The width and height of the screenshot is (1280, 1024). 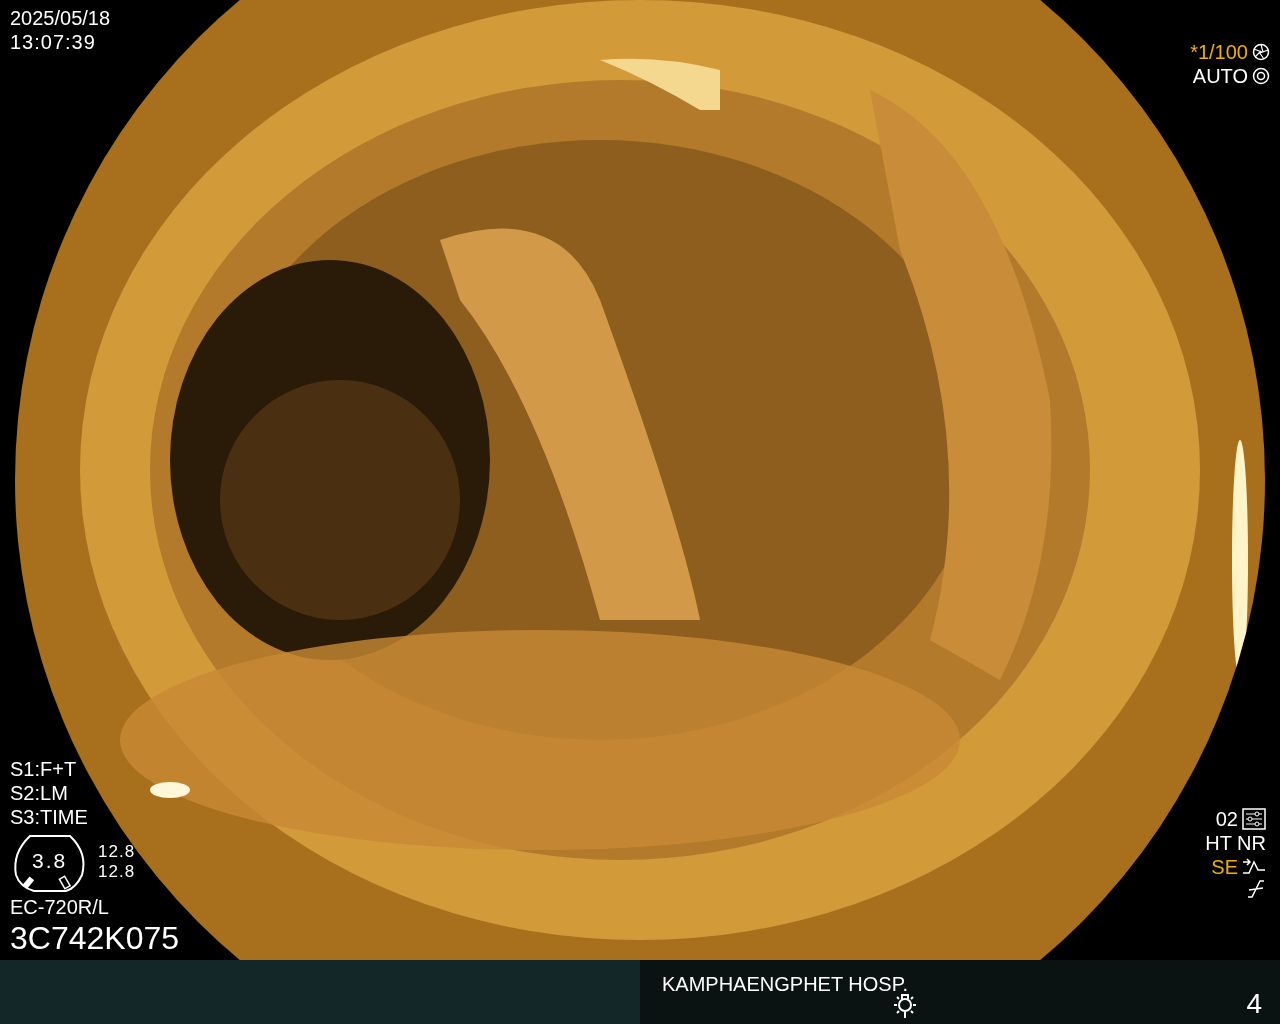 I want to click on date-text: 2025/05/18, so click(x=60, y=18).